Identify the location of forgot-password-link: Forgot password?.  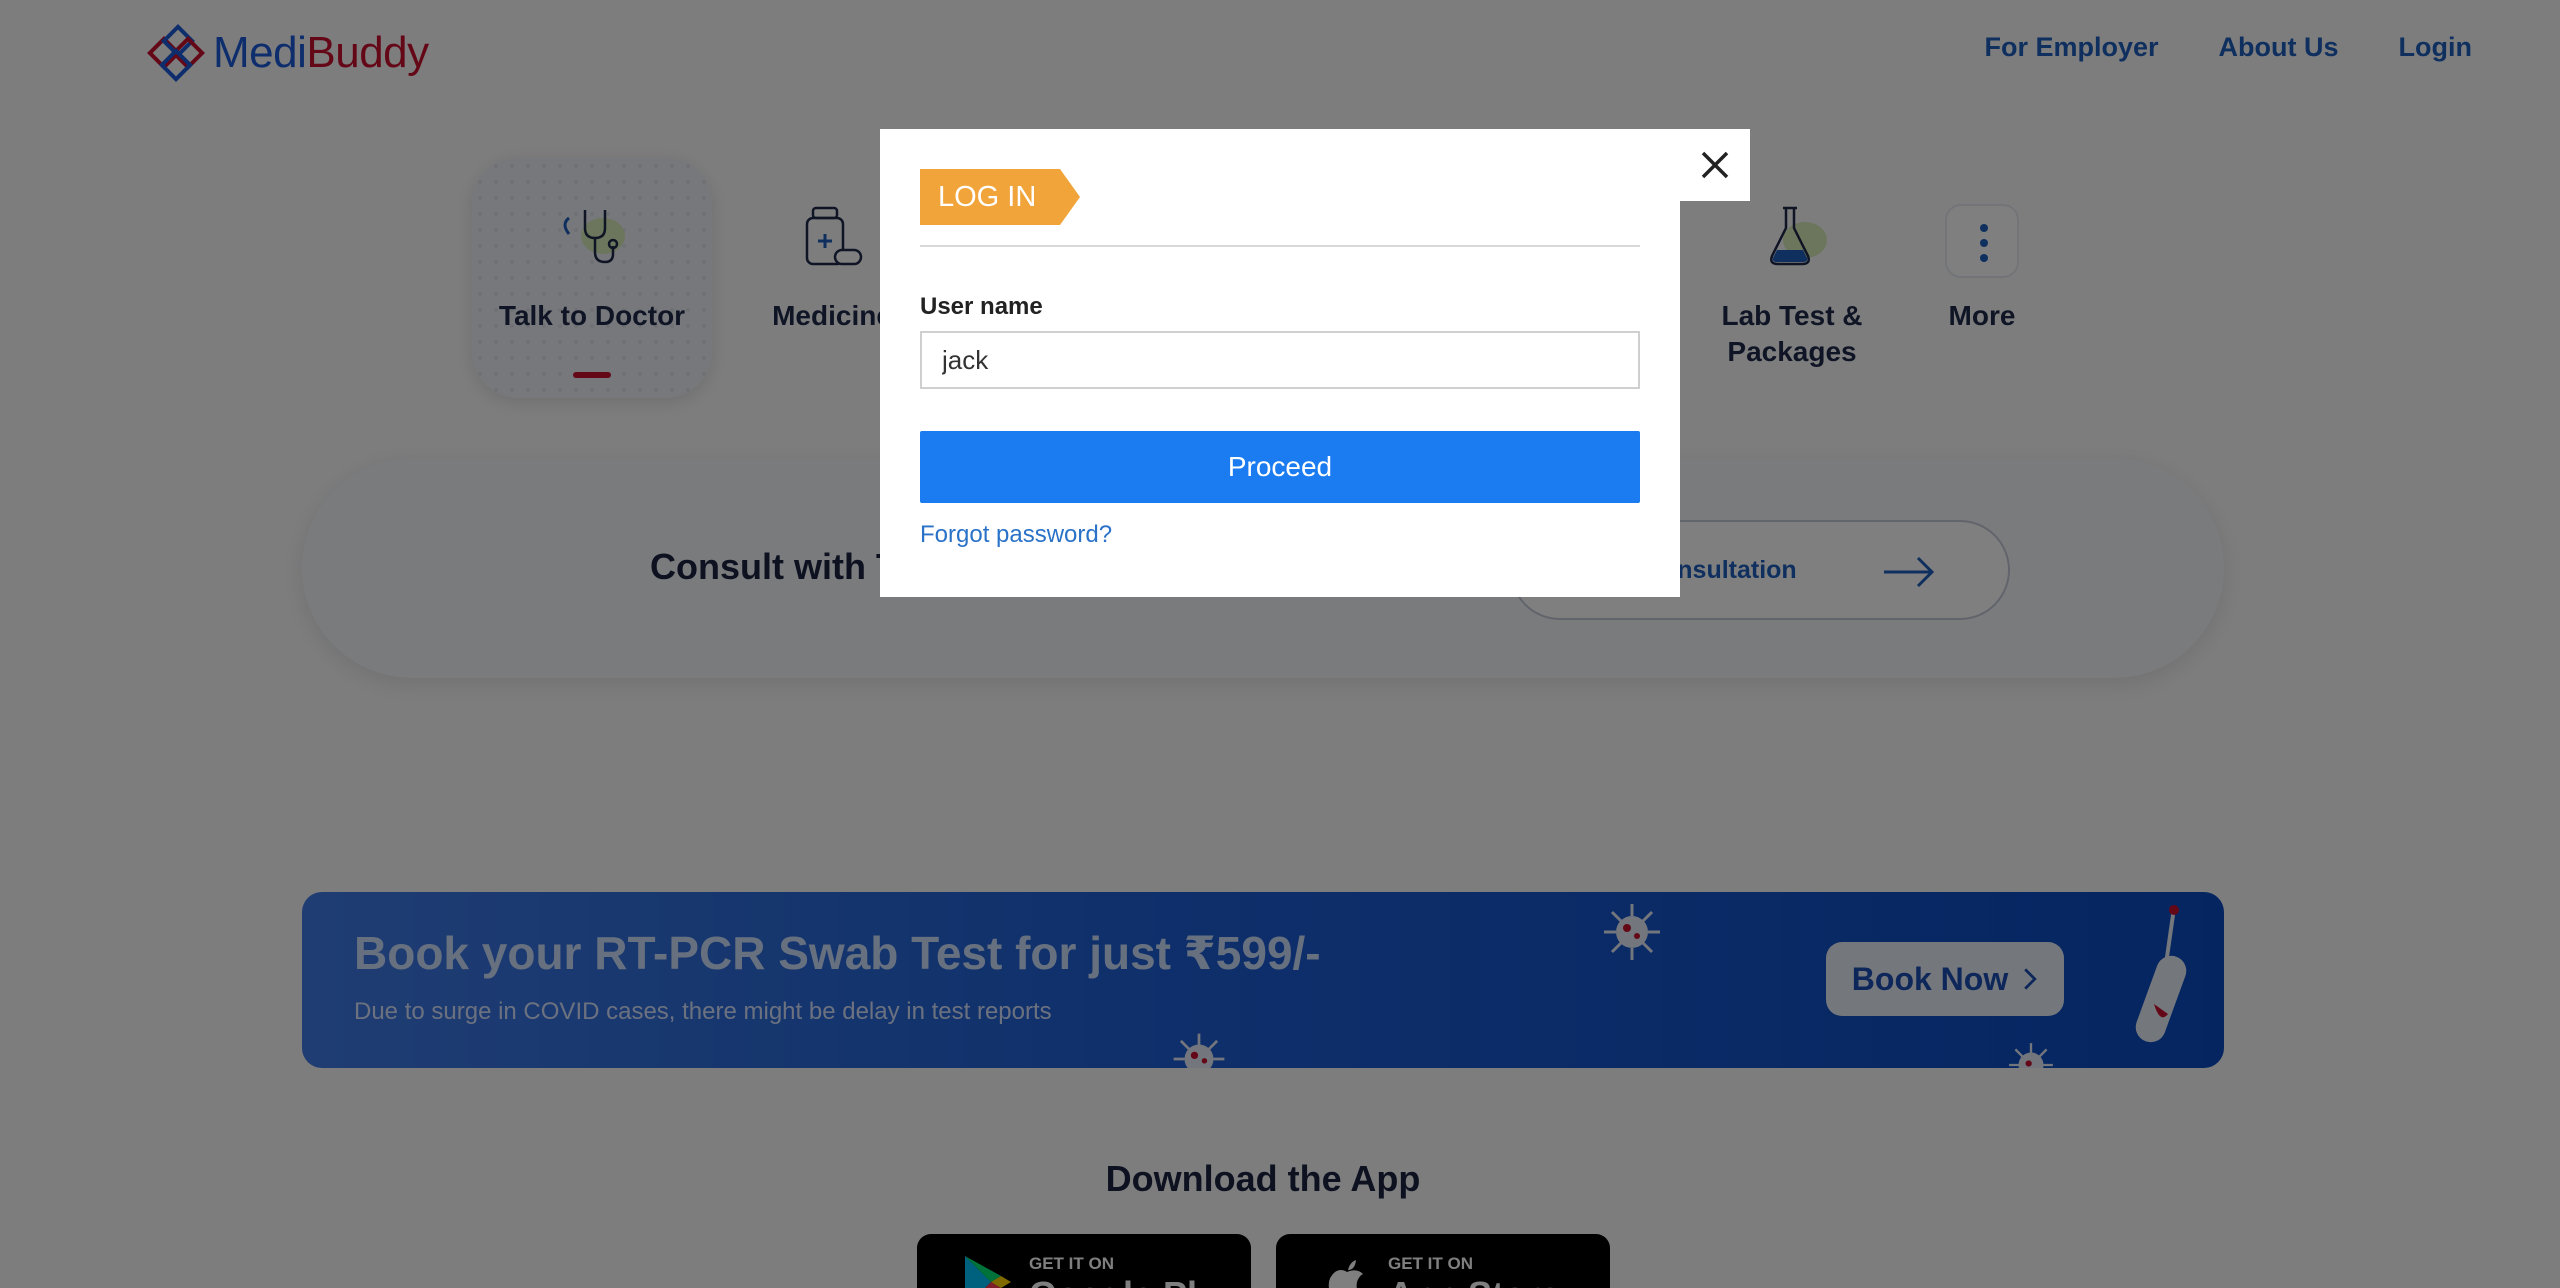
(1016, 535).